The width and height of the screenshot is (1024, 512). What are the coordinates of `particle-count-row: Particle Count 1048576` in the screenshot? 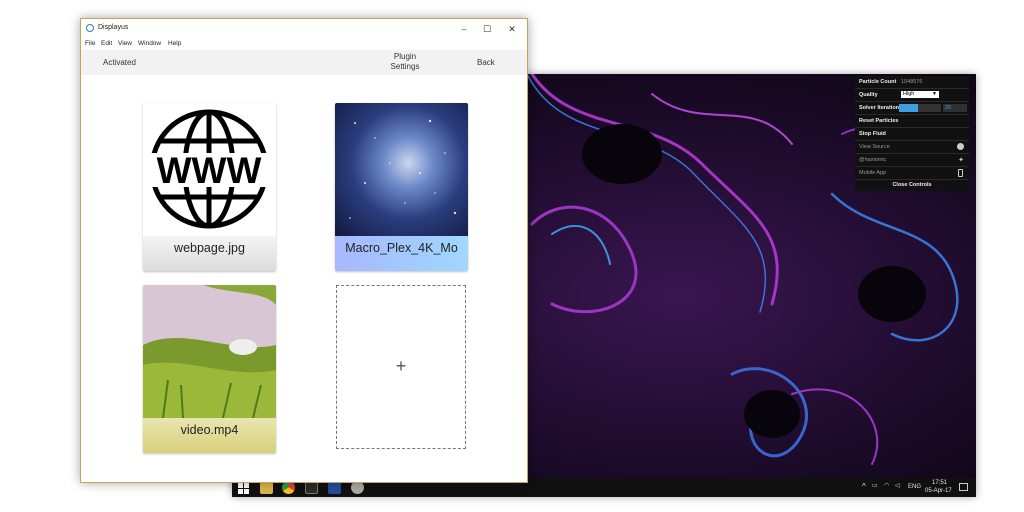 It's located at (912, 82).